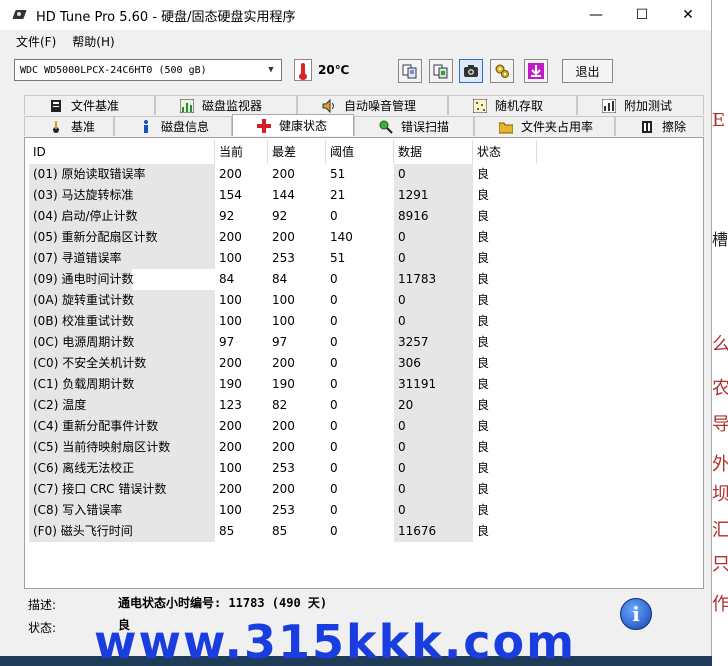  I want to click on cell-id: (04) 启动/停止计数, so click(122, 216).